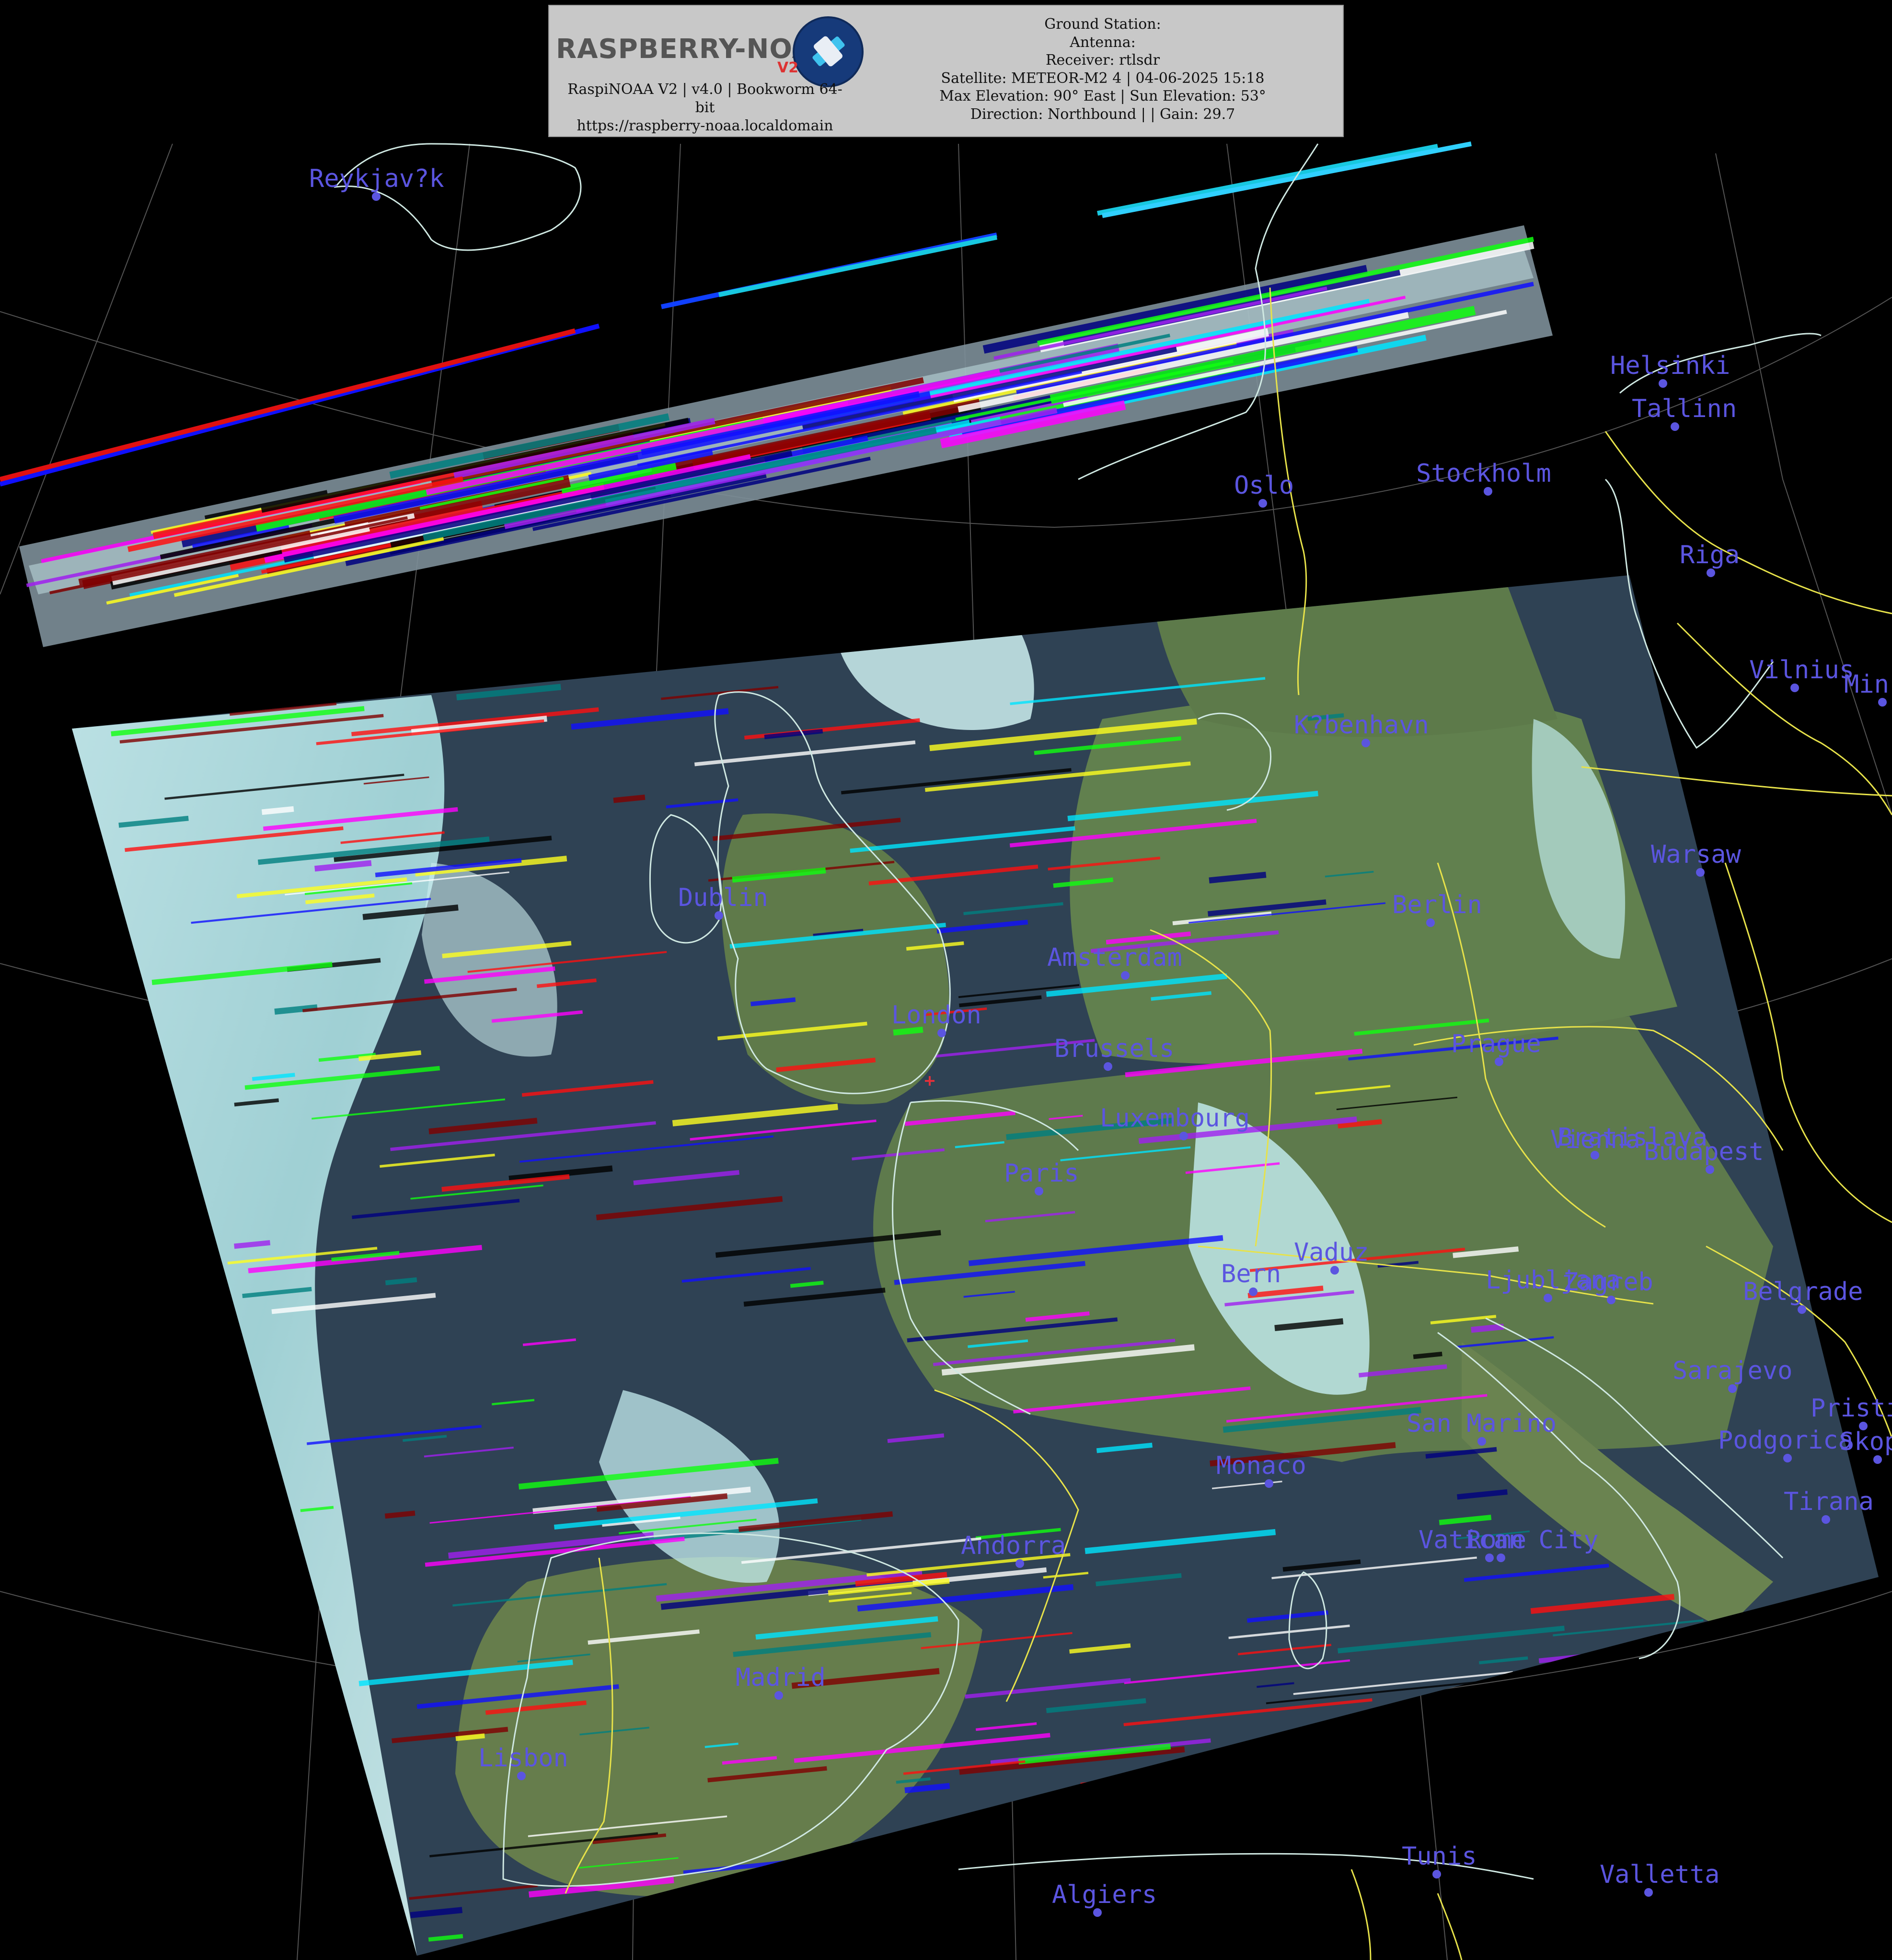 The height and width of the screenshot is (1960, 1892). I want to click on ground-station-line: Ground Station:, so click(1102, 25).